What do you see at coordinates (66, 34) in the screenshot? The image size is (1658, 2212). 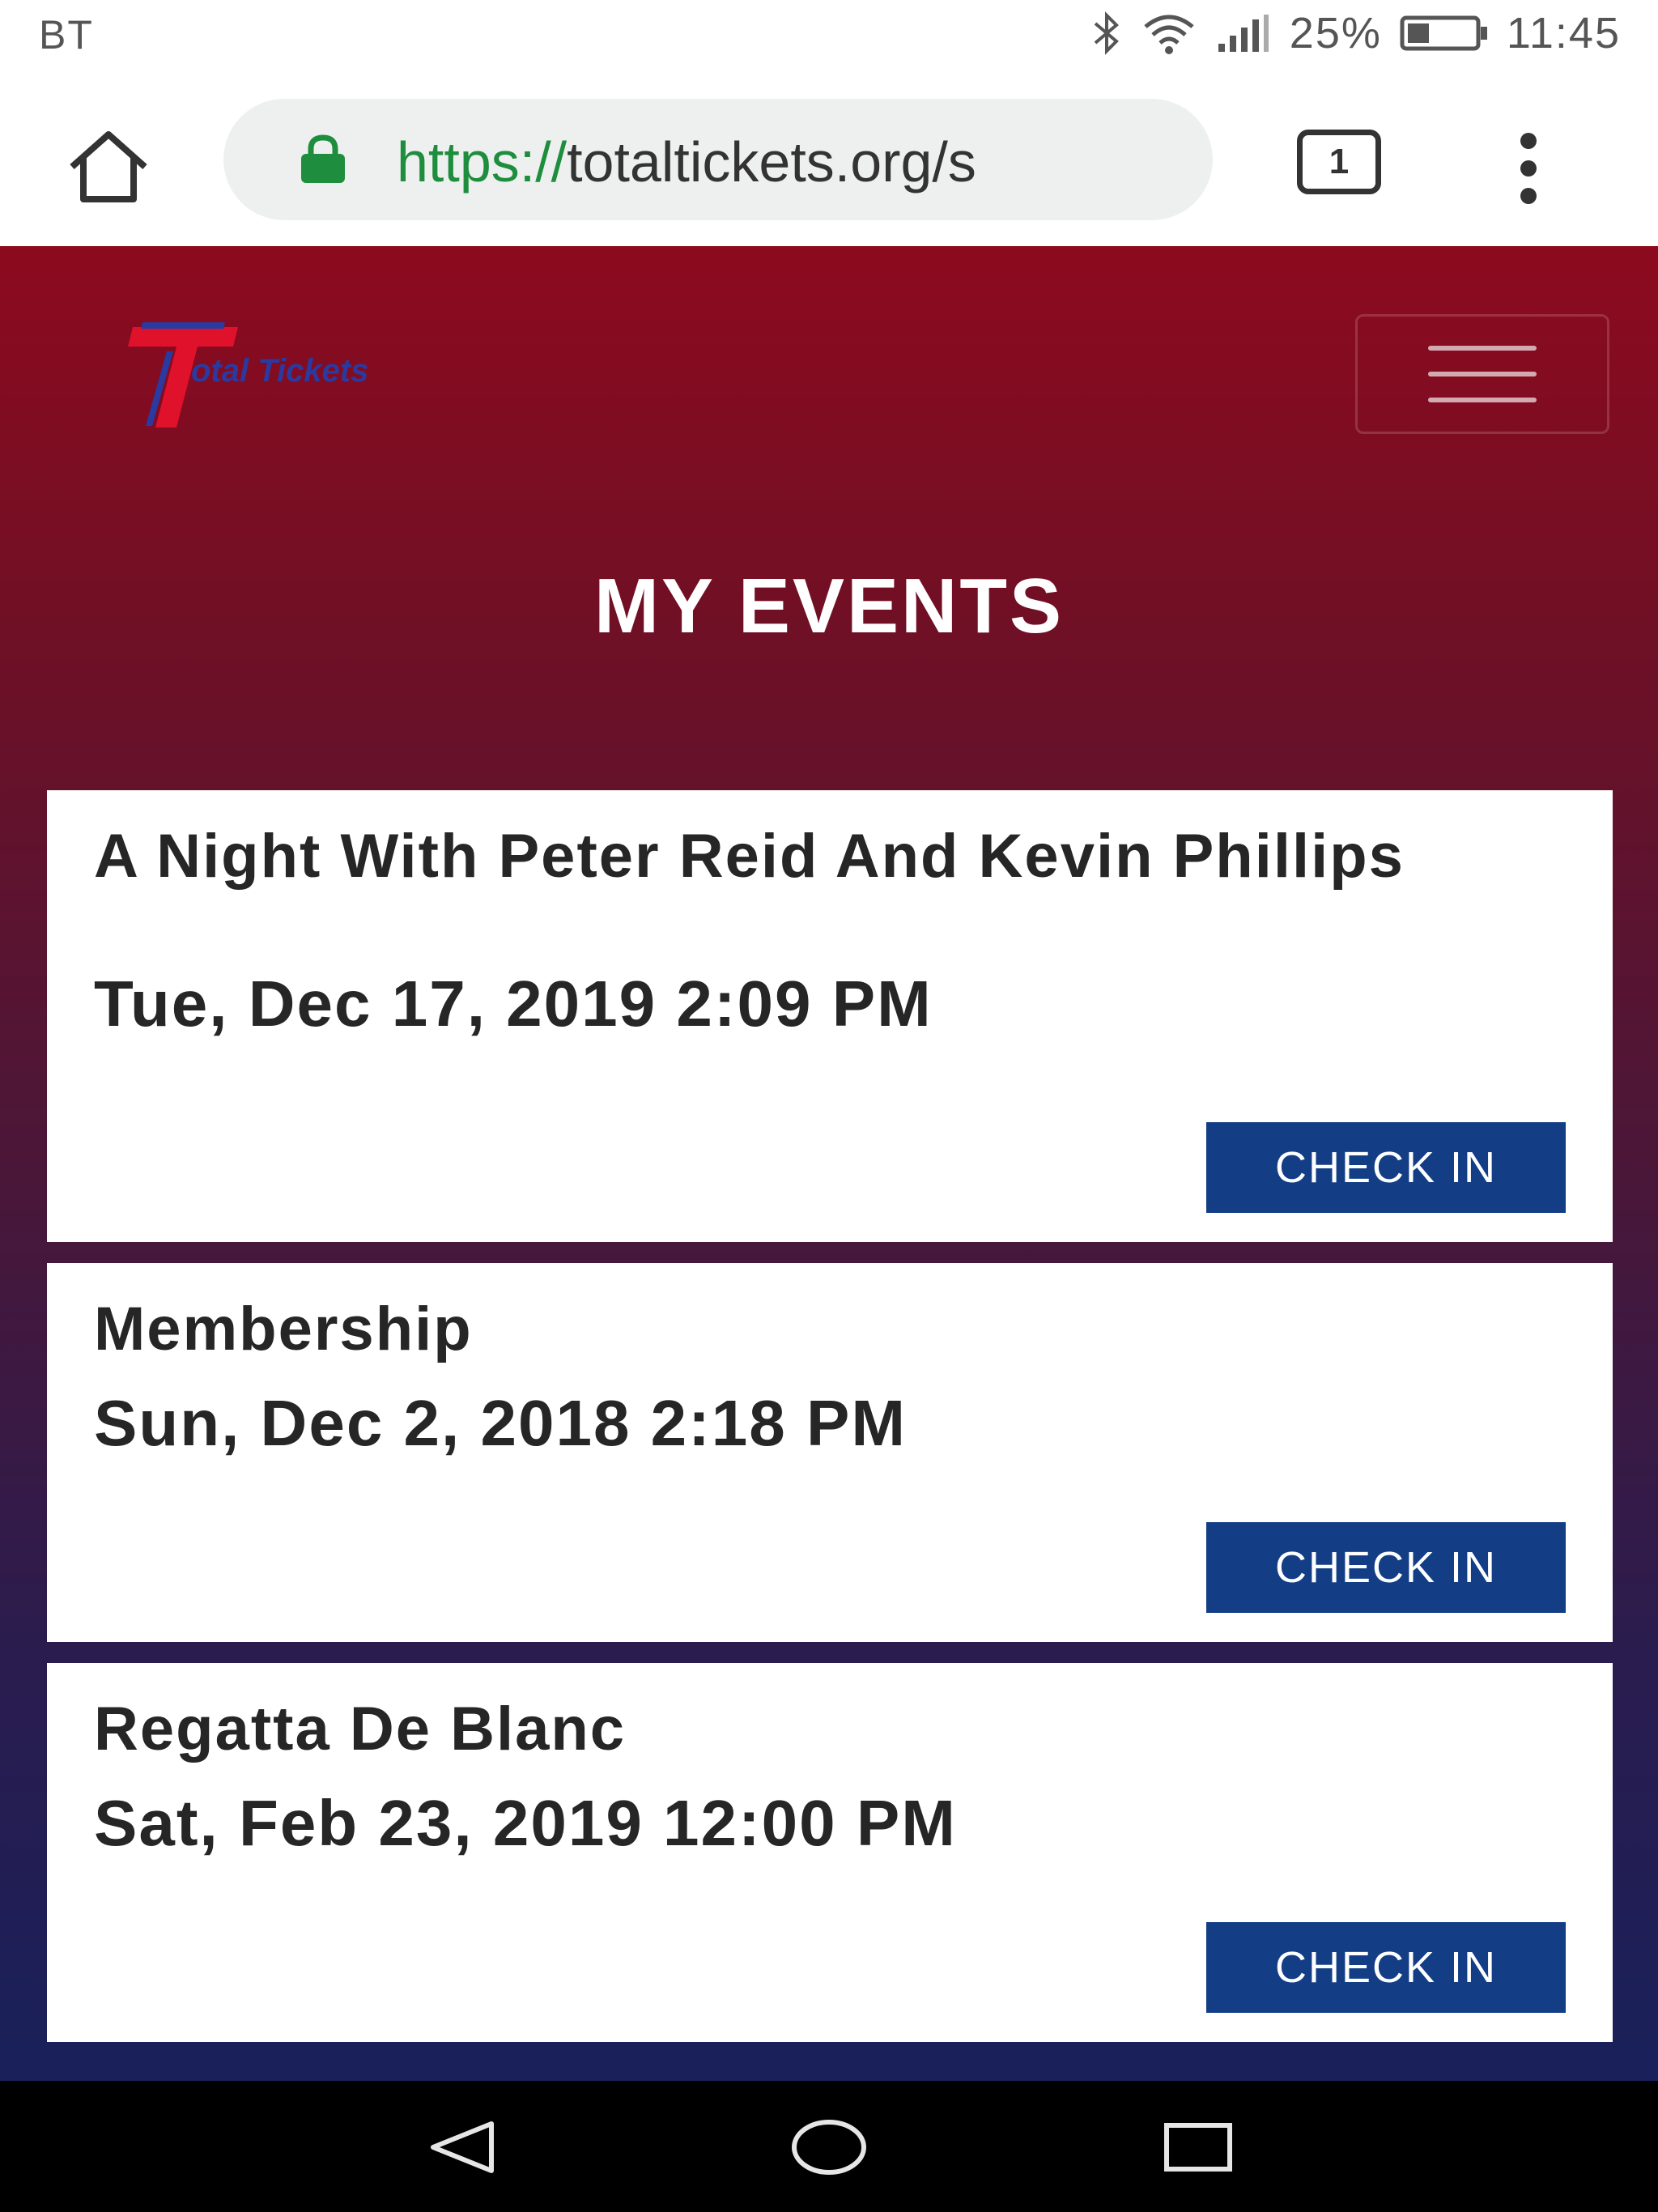 I see `carrier-label: BT` at bounding box center [66, 34].